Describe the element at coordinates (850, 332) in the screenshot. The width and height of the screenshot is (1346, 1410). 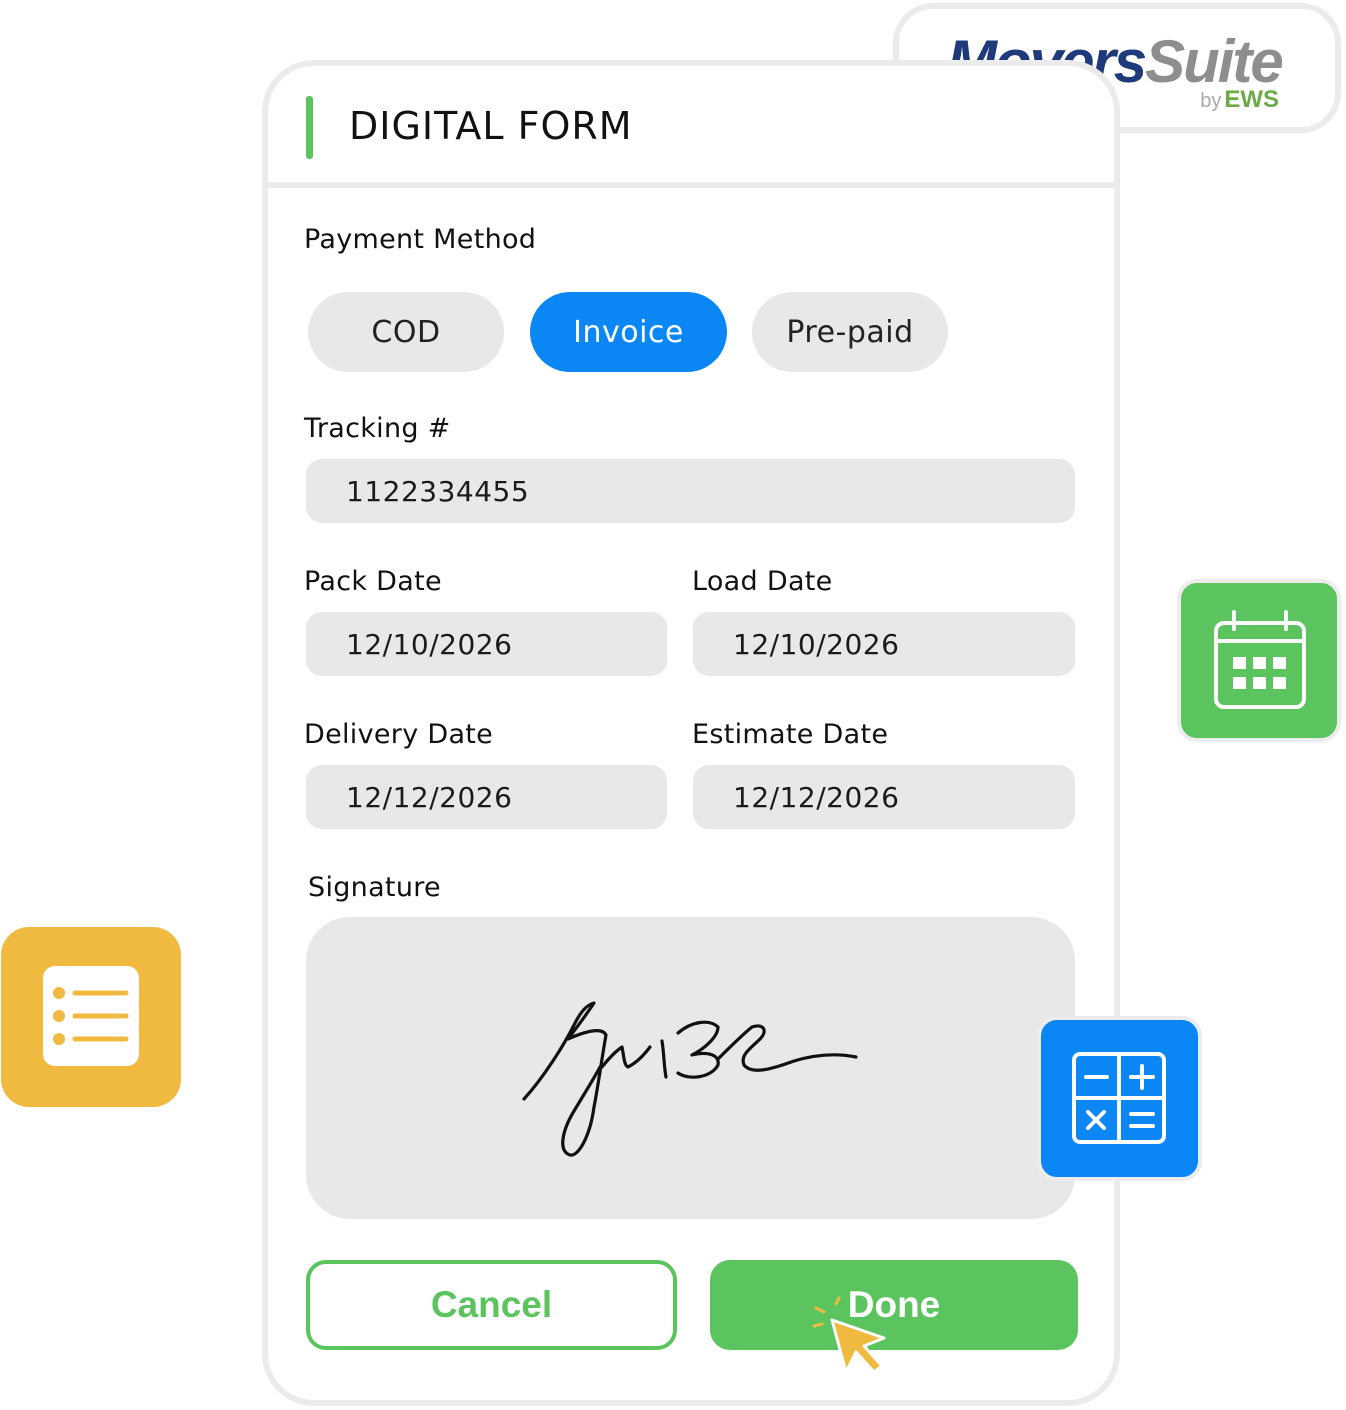
I see `payment-option-prepaid: Pre-paid` at that location.